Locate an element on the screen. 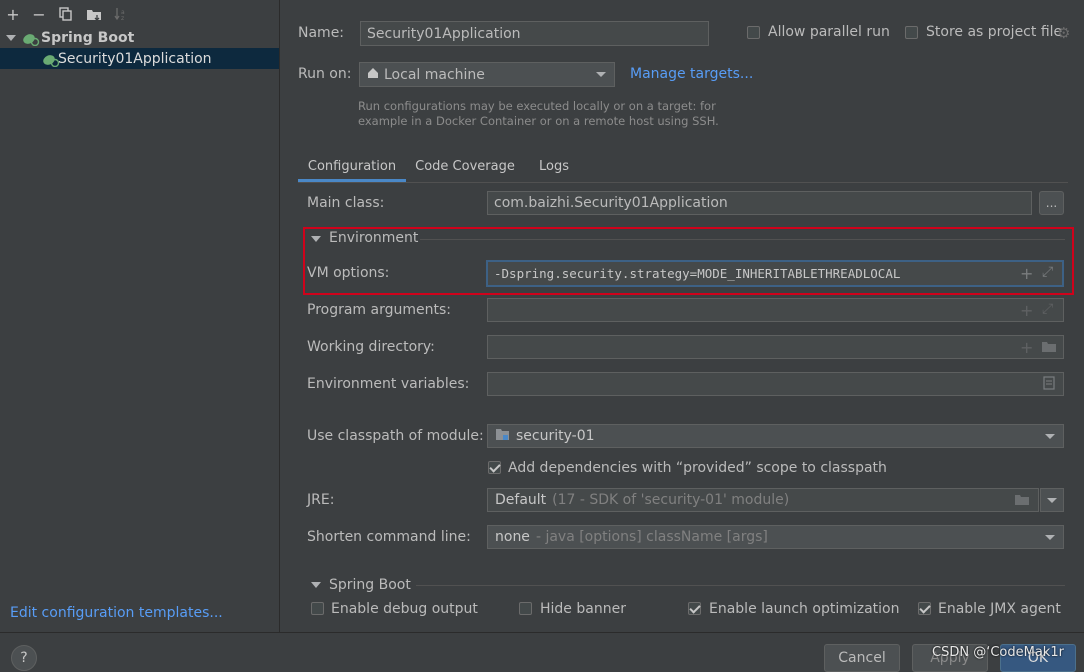 The image size is (1084, 672). jre-dropdown-button is located at coordinates (1052, 500).